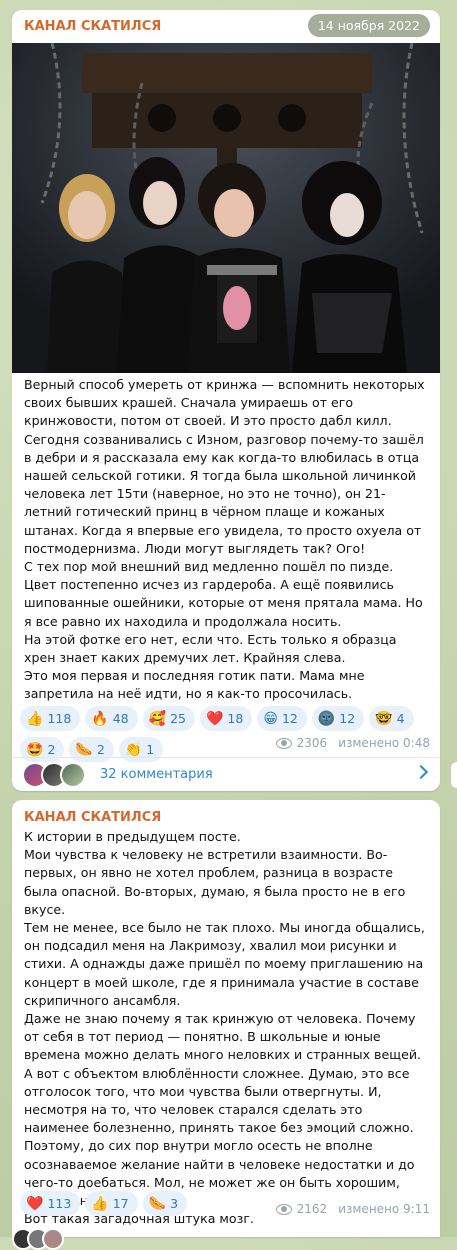  I want to click on smiling-hearts-icon: 🥰, so click(157, 718).